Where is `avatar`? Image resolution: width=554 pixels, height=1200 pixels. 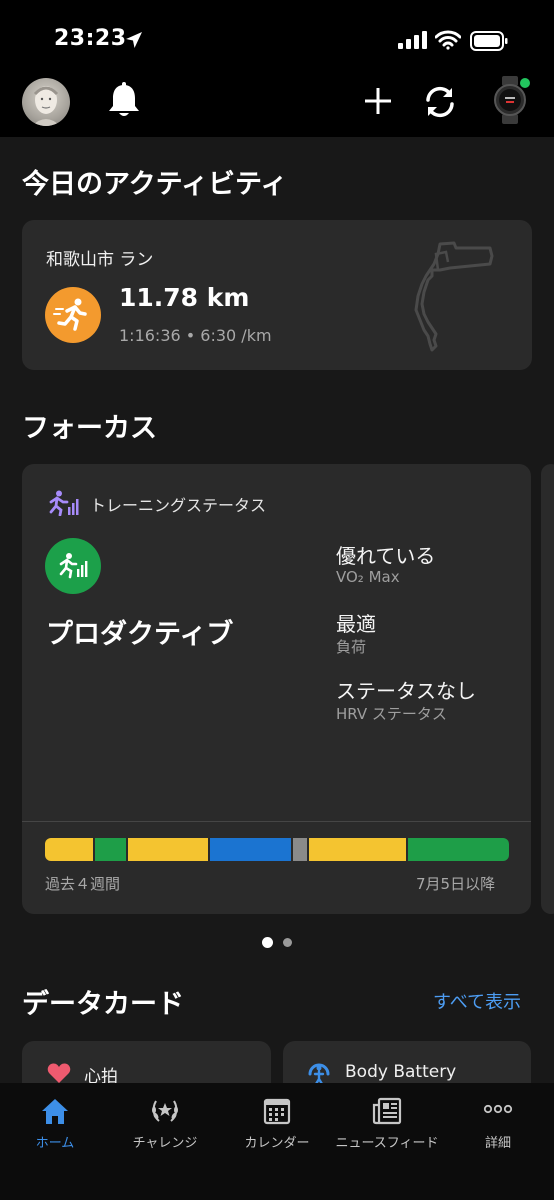 avatar is located at coordinates (46, 102).